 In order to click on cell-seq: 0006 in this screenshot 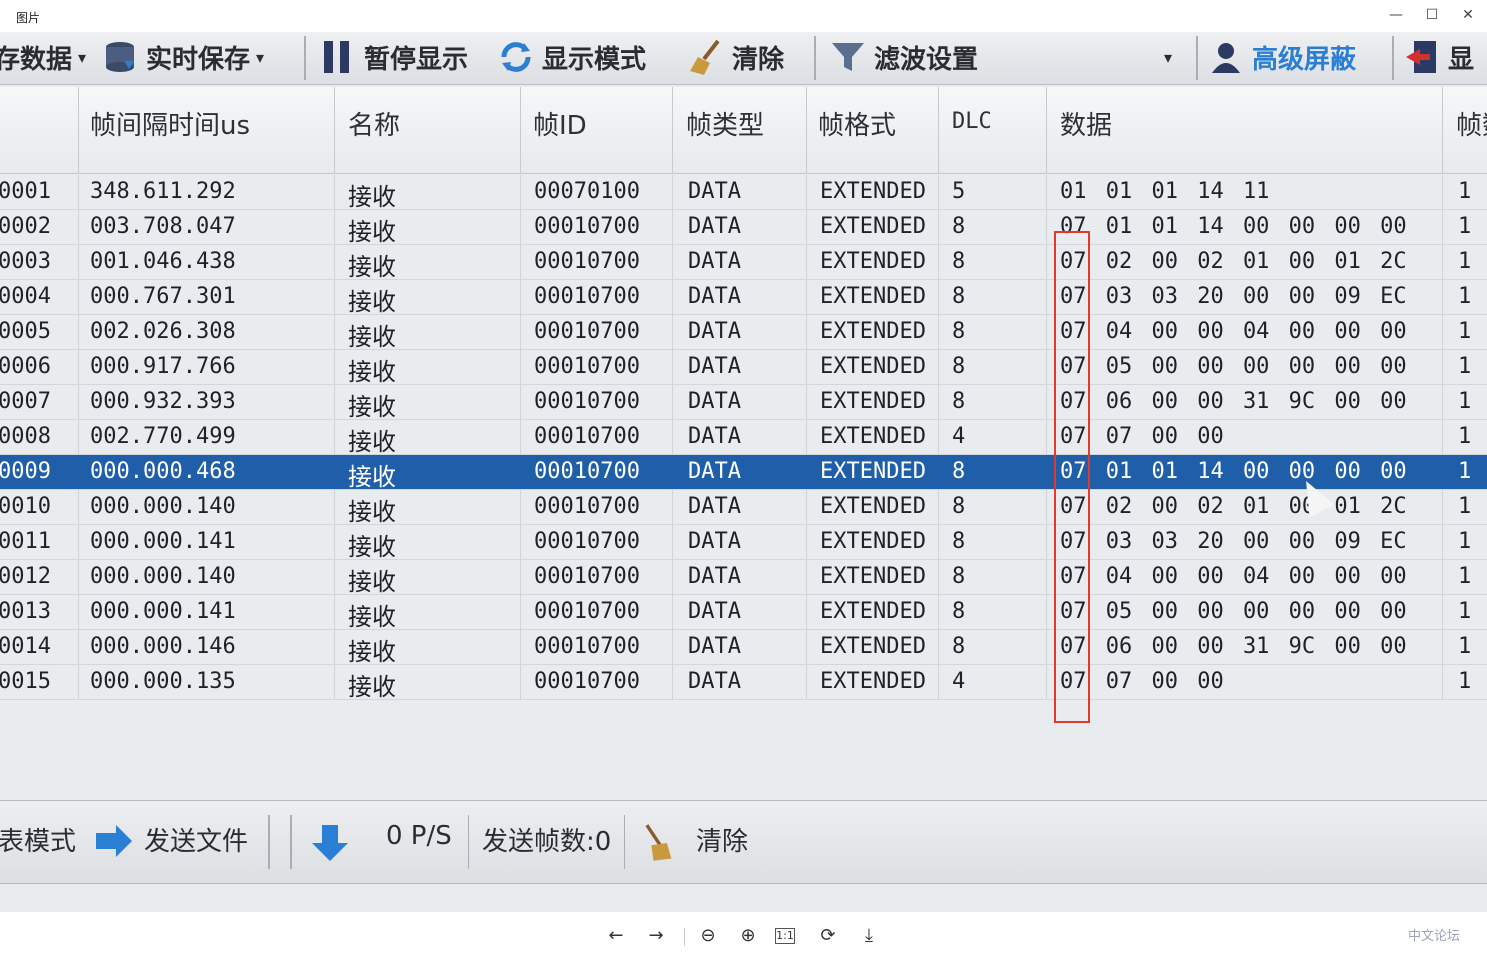, I will do `click(25, 366)`.